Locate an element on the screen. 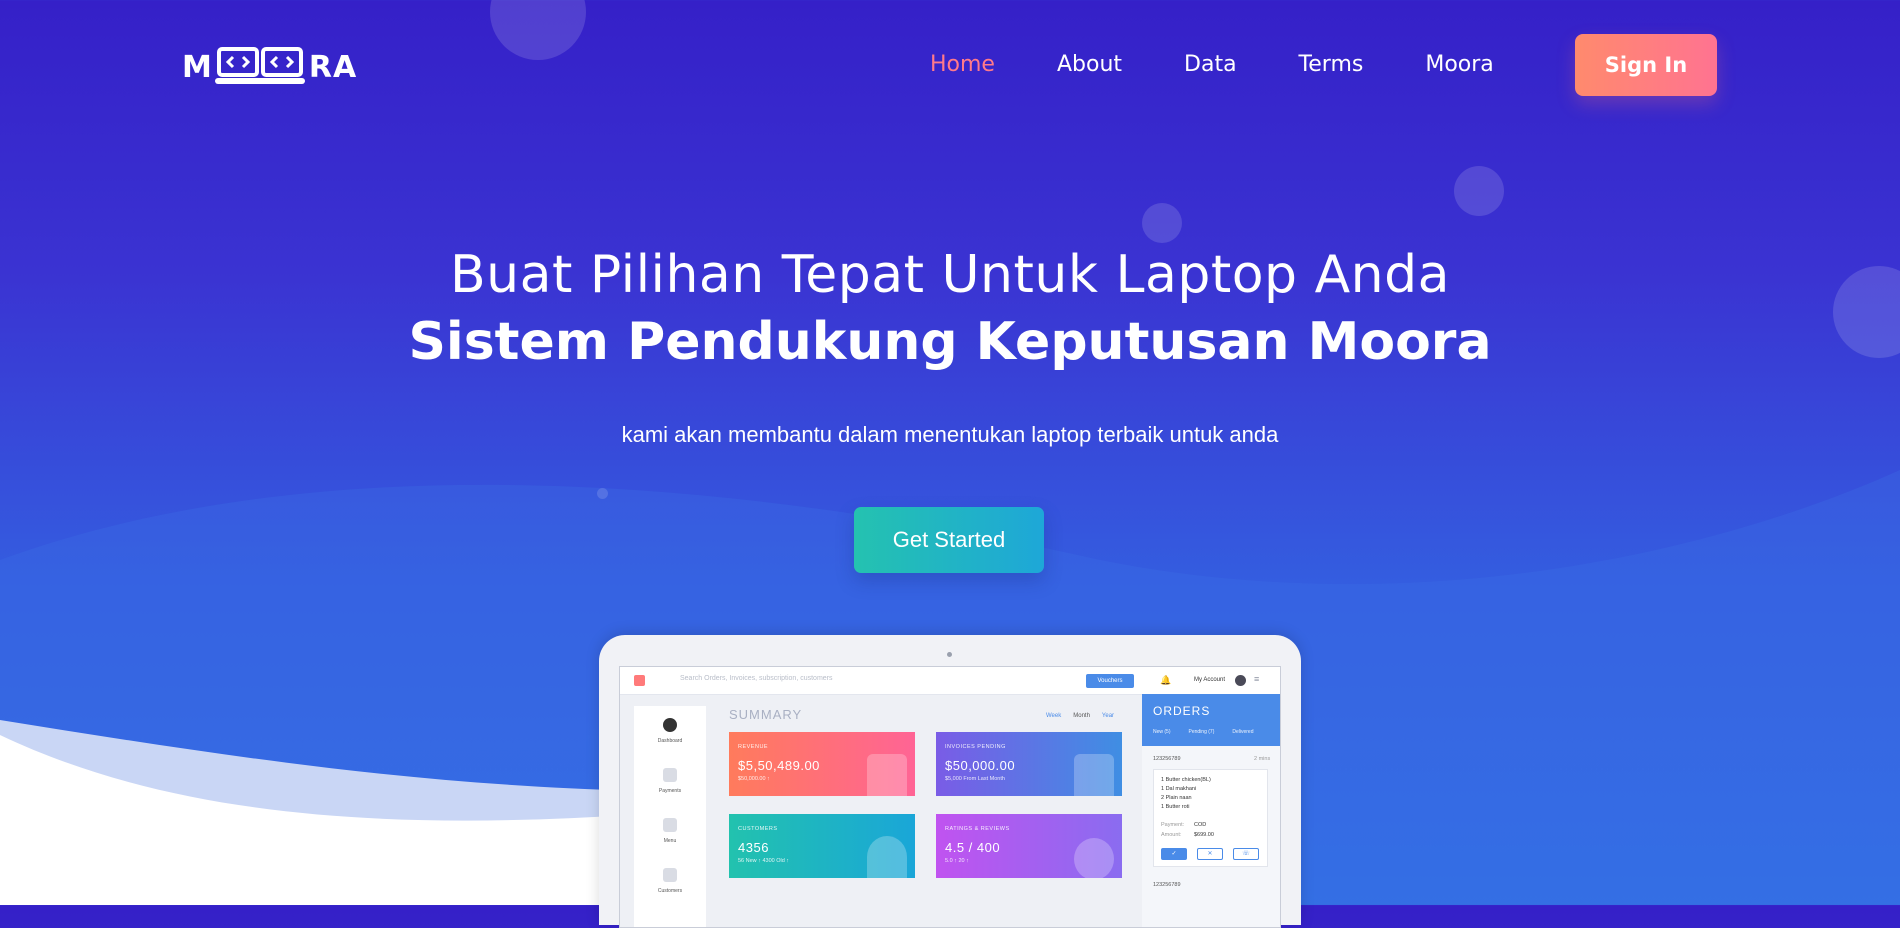 Image resolution: width=1900 pixels, height=928 pixels. card-sub: $5,000 From Last Month is located at coordinates (975, 779).